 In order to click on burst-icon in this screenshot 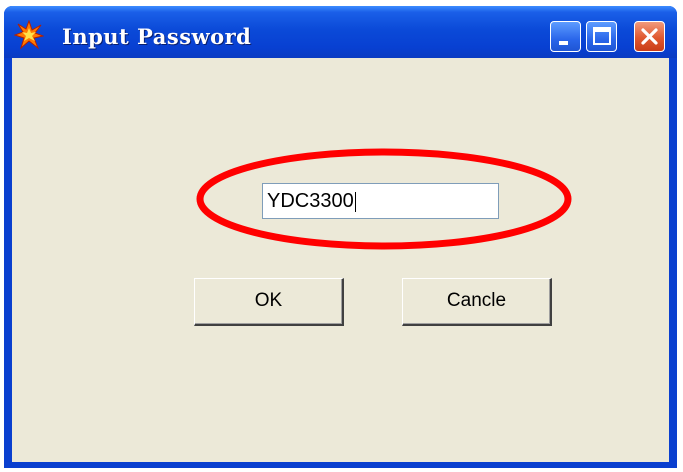, I will do `click(29, 35)`.